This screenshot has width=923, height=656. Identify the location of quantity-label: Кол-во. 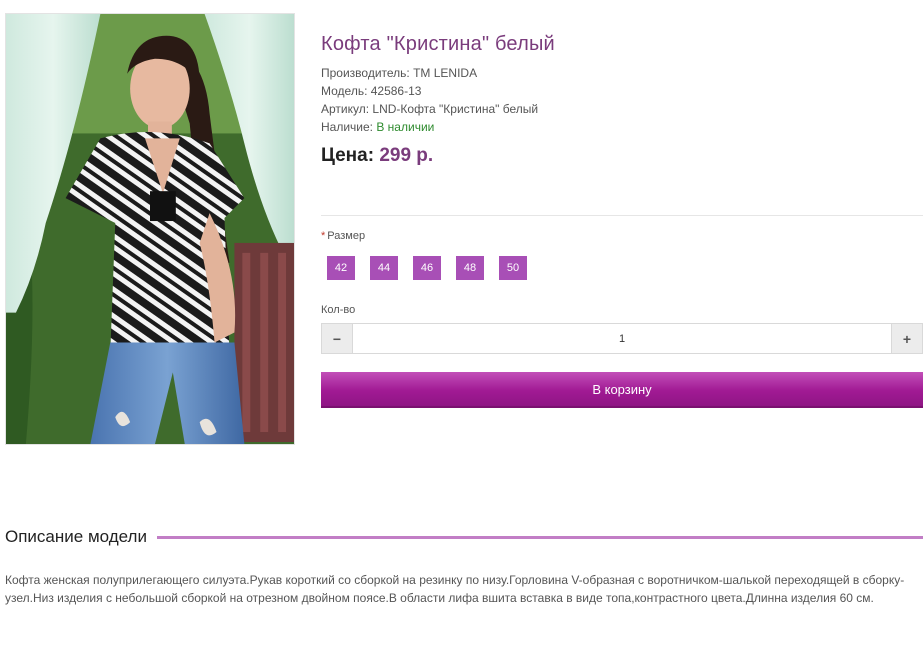
(338, 310).